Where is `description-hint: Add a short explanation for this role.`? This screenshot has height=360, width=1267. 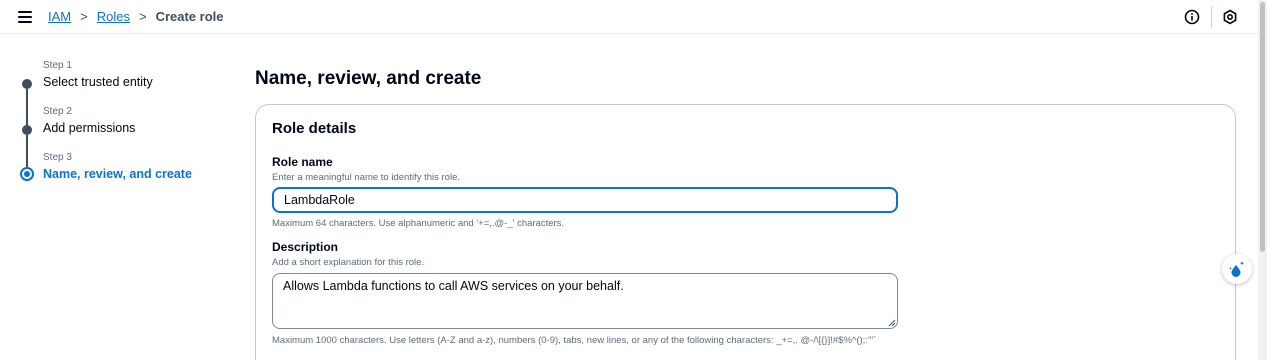 description-hint: Add a short explanation for this role. is located at coordinates (348, 262).